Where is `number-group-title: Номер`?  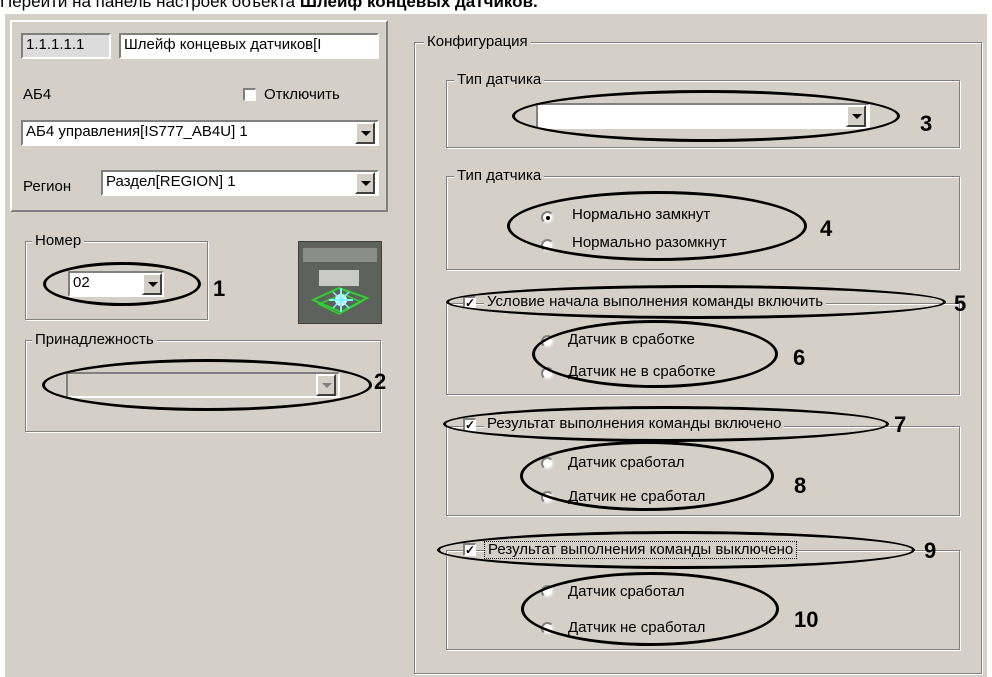 number-group-title: Номер is located at coordinates (58, 241).